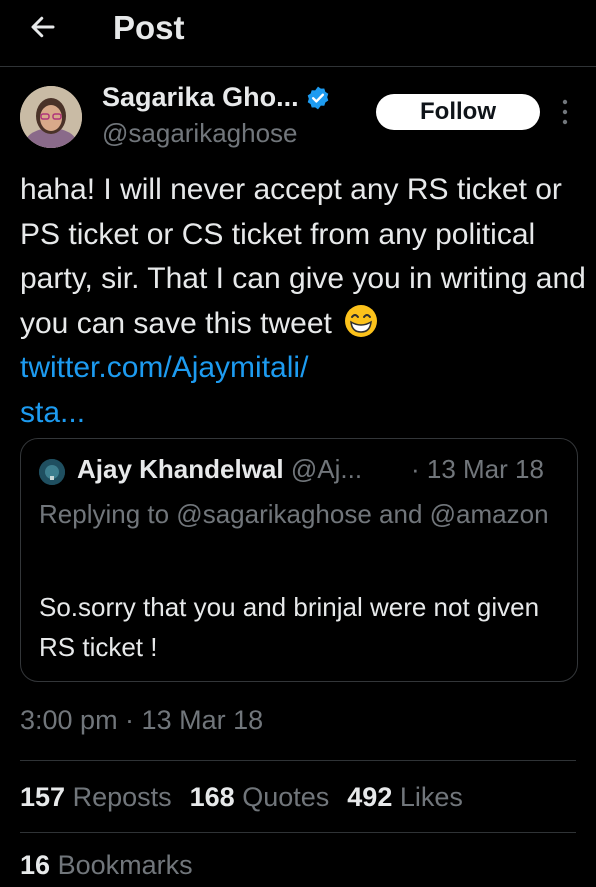 The width and height of the screenshot is (596, 887). I want to click on follow-button: Follow, so click(458, 112).